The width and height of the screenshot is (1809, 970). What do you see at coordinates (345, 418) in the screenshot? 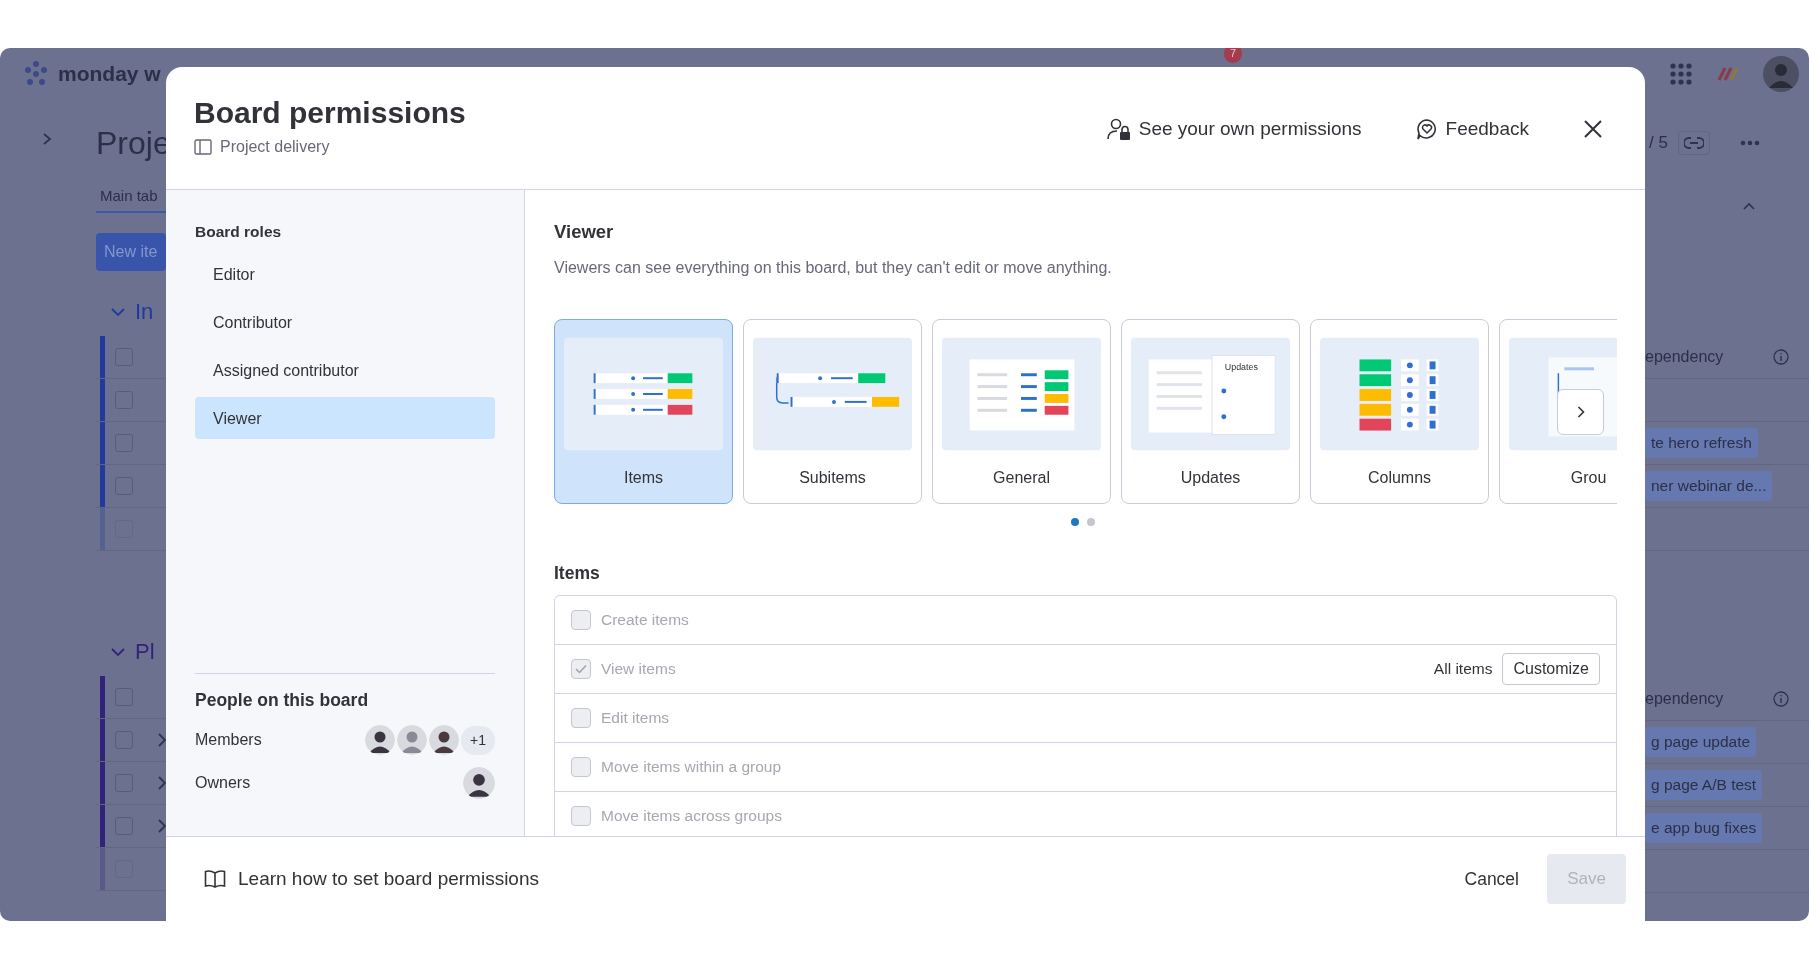
I see `role-item: Viewer` at bounding box center [345, 418].